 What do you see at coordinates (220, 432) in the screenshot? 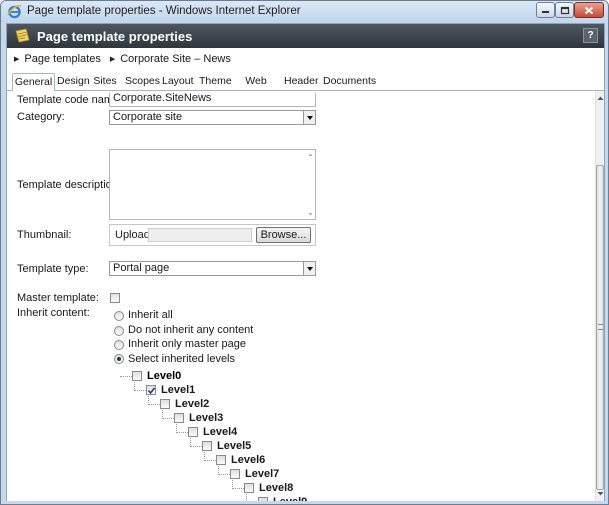
I see `level-label: Level4` at bounding box center [220, 432].